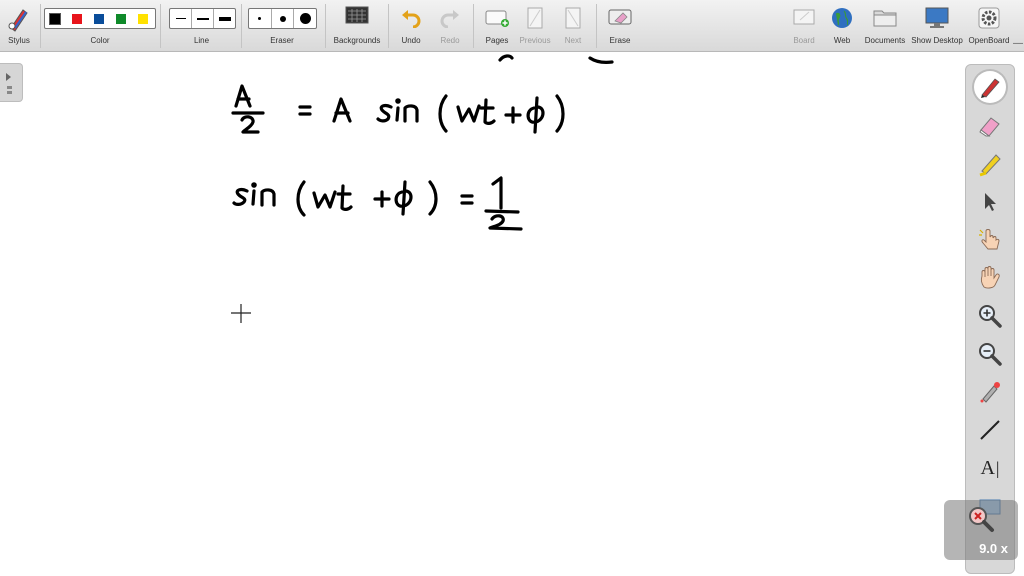  Describe the element at coordinates (449, 19) in the screenshot. I see `redo-icon` at that location.